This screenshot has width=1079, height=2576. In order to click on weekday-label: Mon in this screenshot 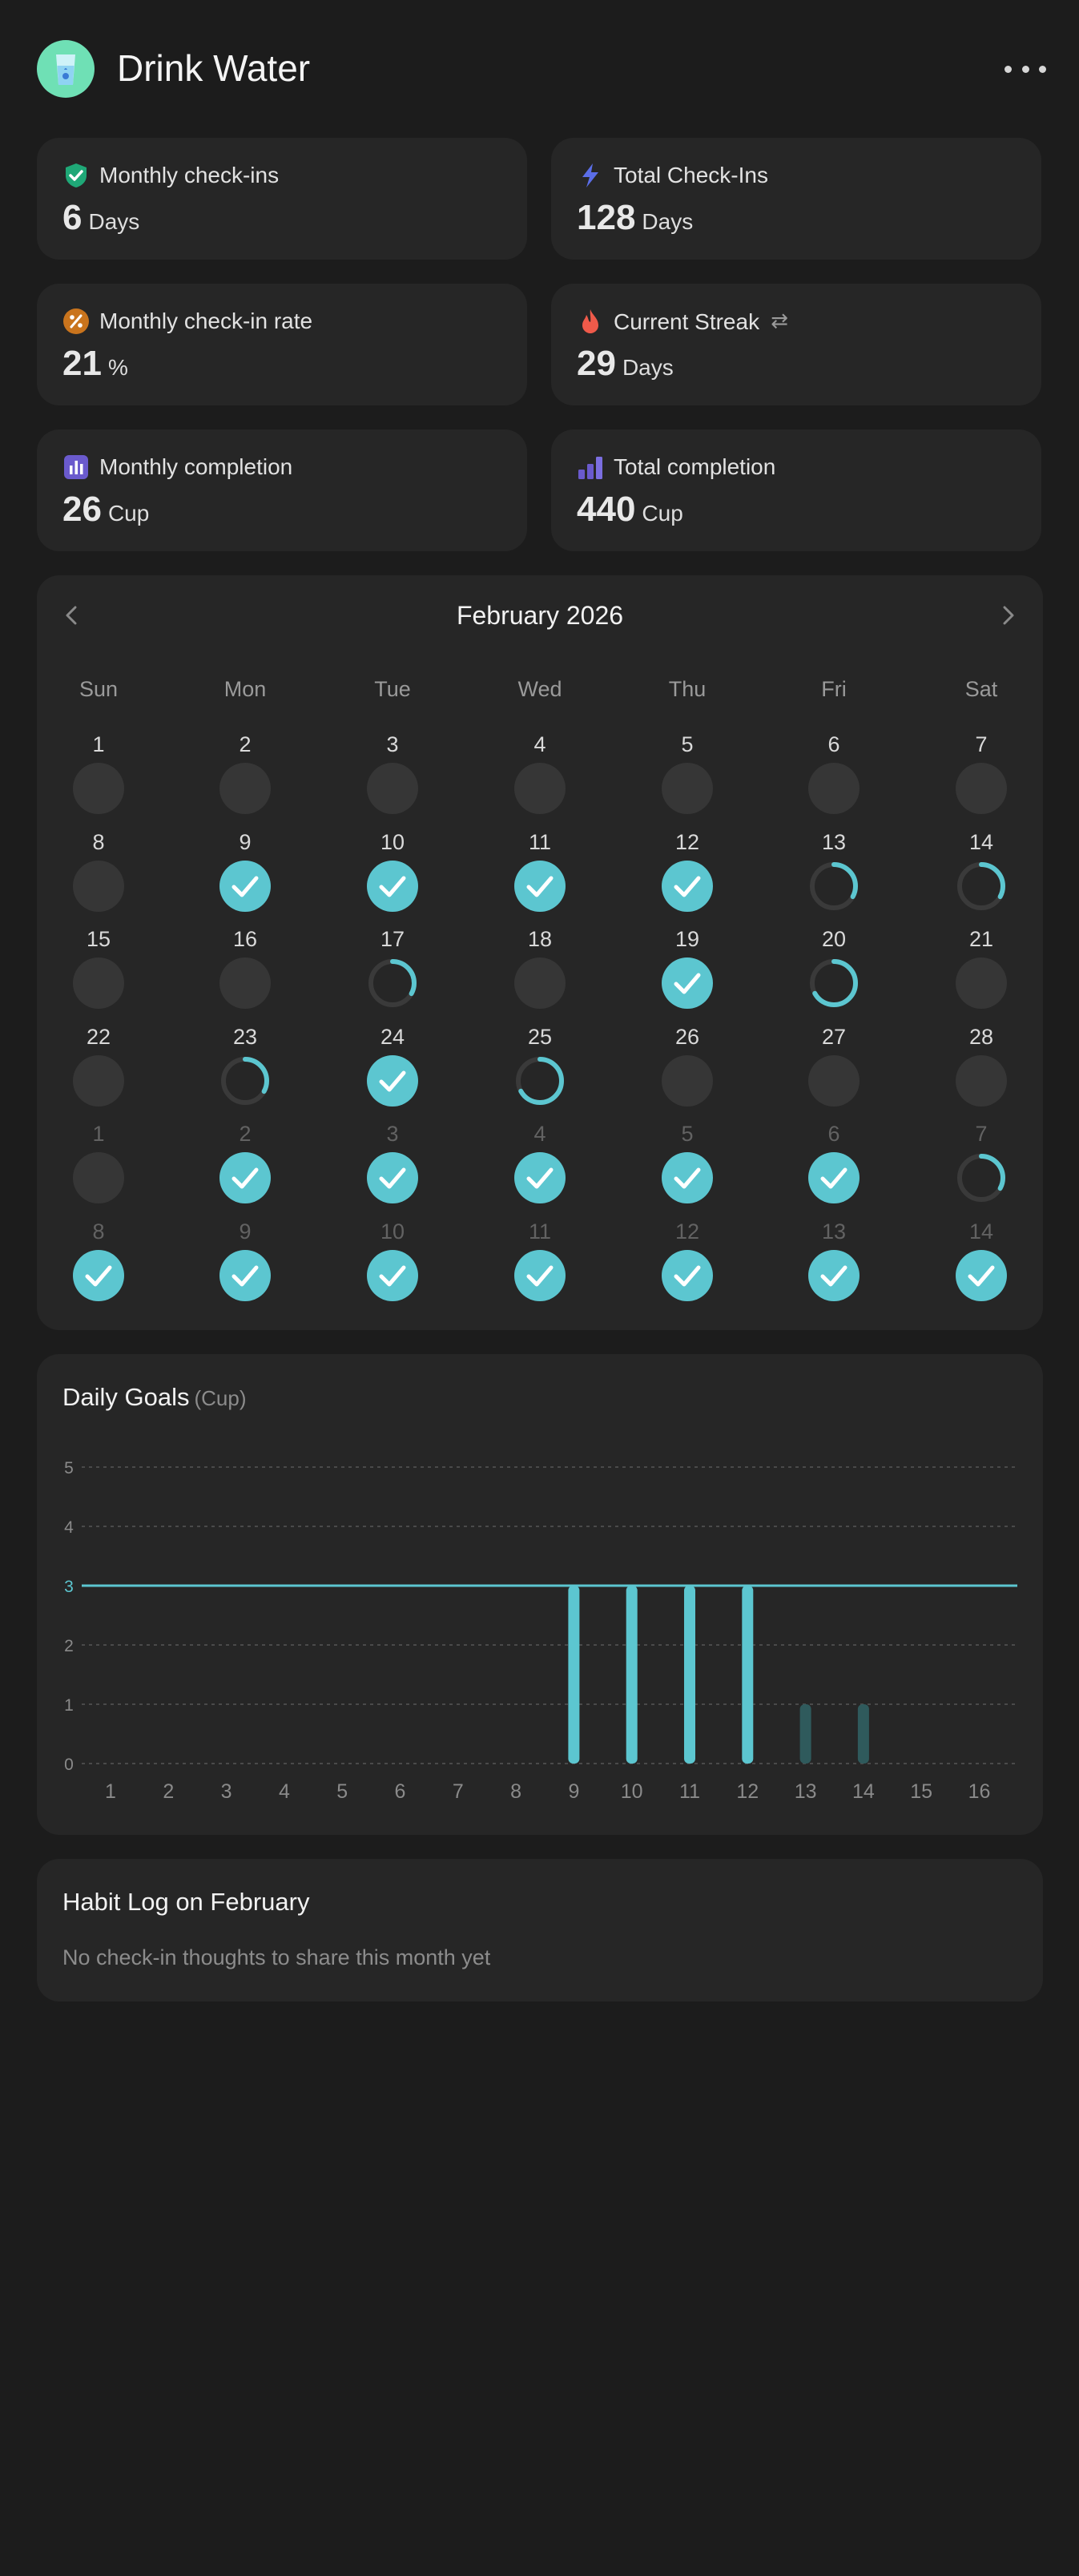, I will do `click(245, 689)`.